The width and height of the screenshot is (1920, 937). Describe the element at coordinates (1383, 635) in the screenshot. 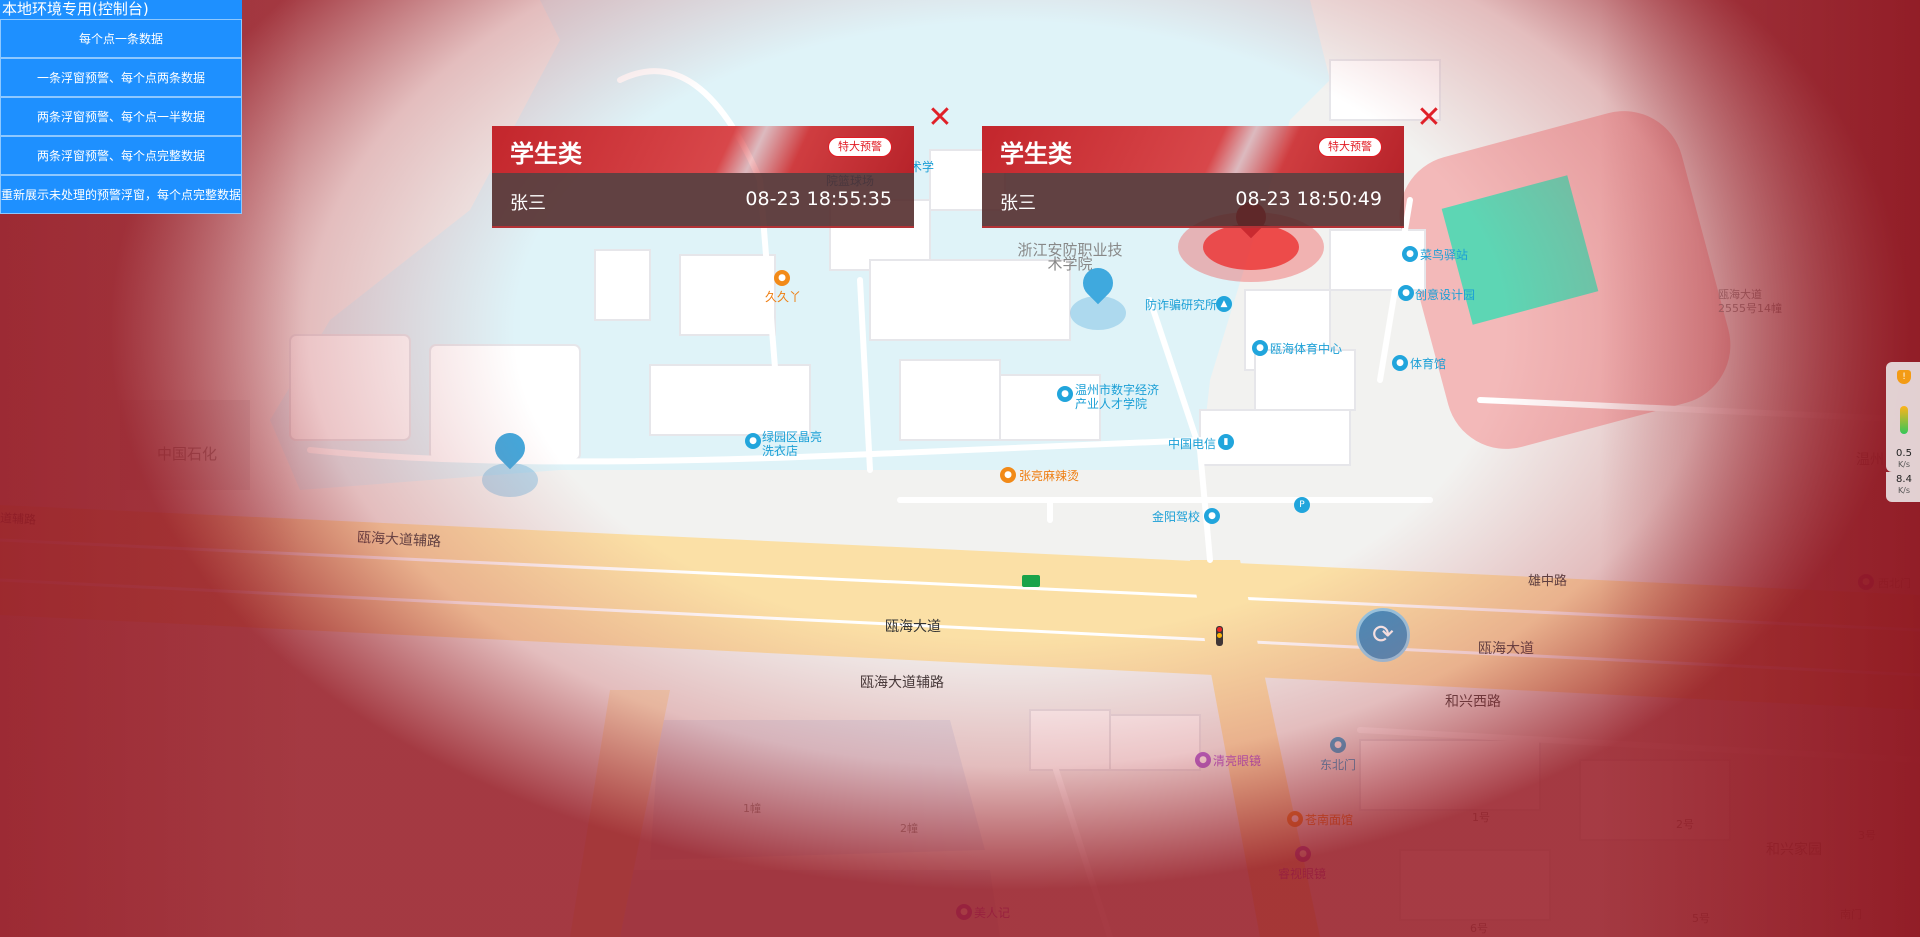

I see `refresh-icon: ⟳` at that location.